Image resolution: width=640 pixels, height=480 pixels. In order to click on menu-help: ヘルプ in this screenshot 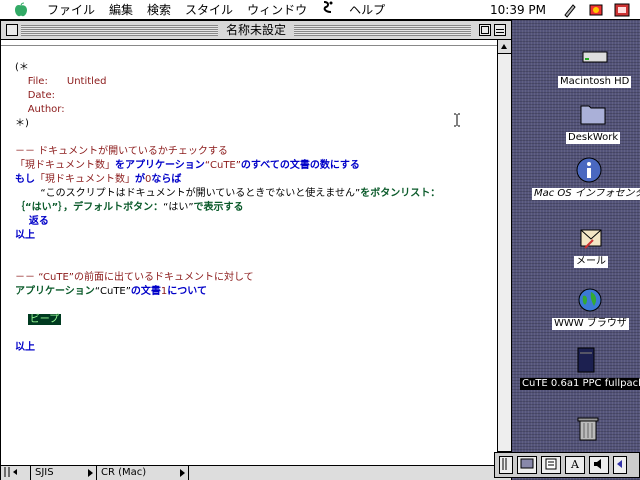, I will do `click(367, 10)`.